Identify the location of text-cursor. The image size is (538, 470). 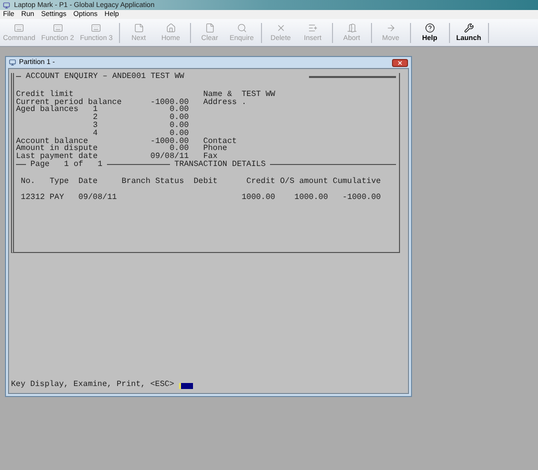
(186, 386).